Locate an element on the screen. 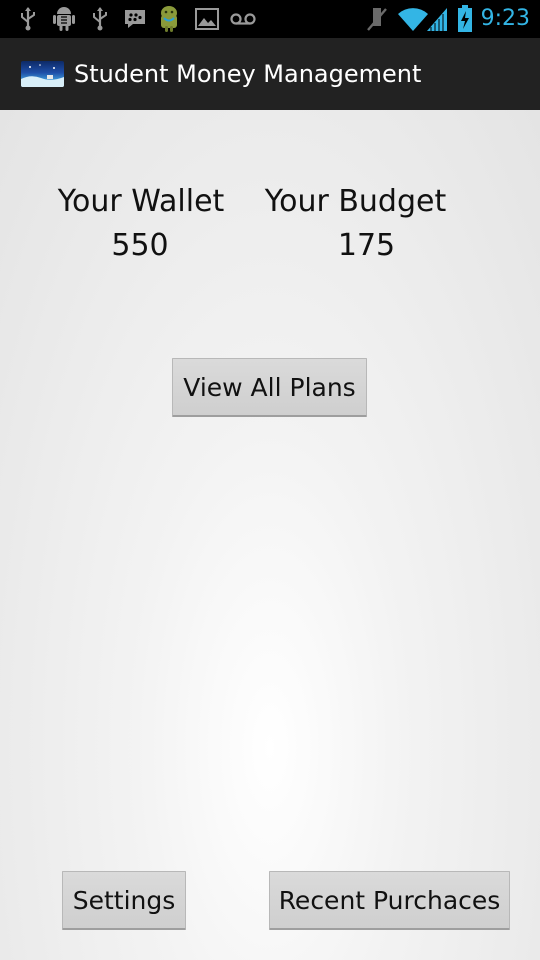  status-bar: 9:23 is located at coordinates (270, 19).